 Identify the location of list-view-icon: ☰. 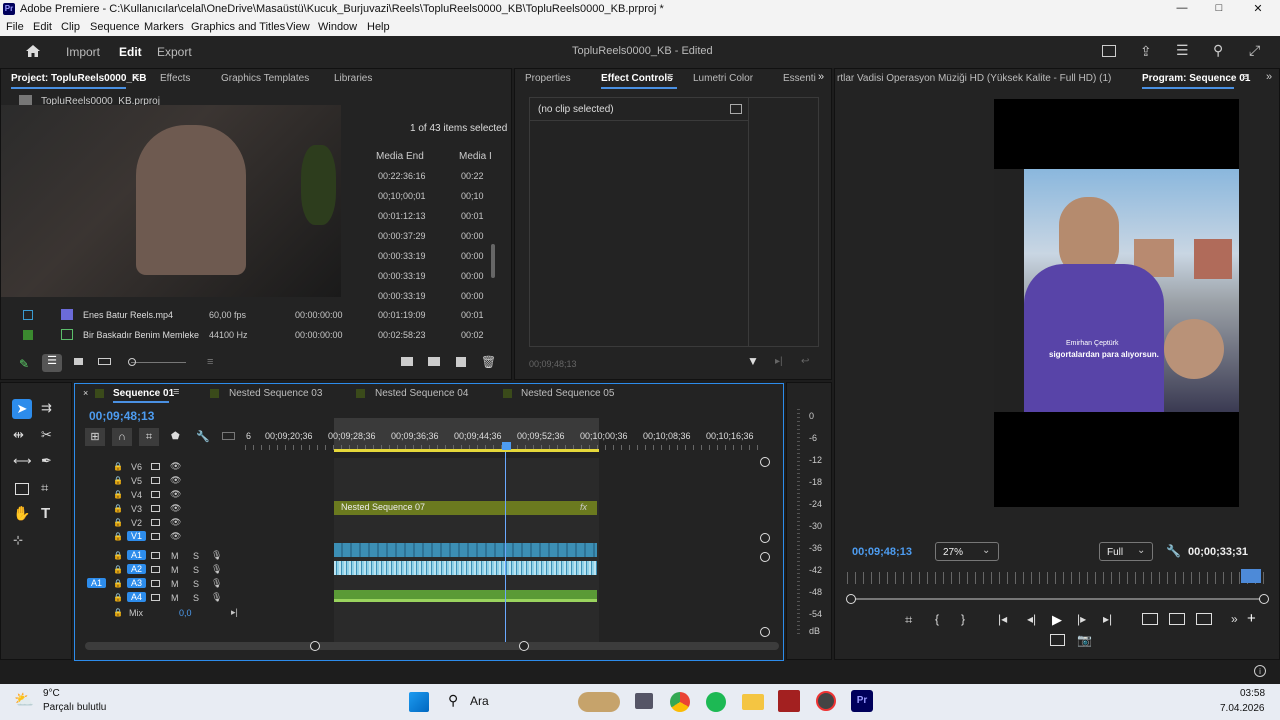
(52, 363).